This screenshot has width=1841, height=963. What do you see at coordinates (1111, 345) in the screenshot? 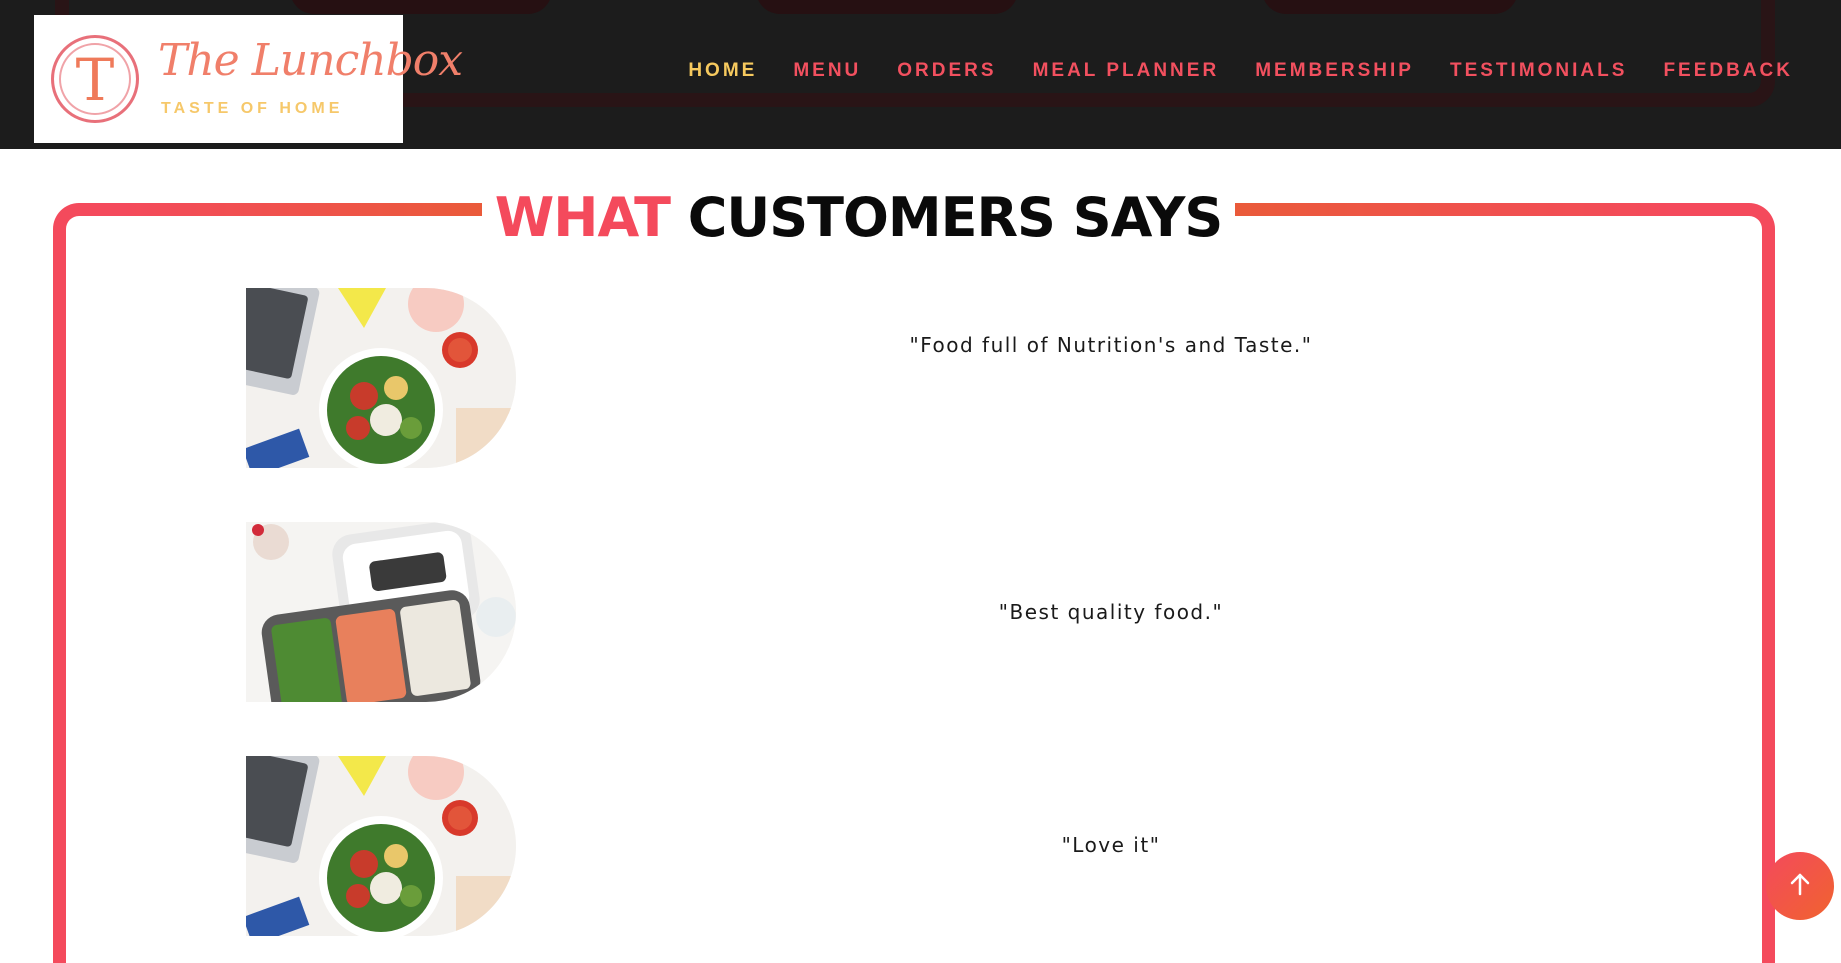
I see `testimonial-quote: "Food full of Nutrition's and Taste."` at bounding box center [1111, 345].